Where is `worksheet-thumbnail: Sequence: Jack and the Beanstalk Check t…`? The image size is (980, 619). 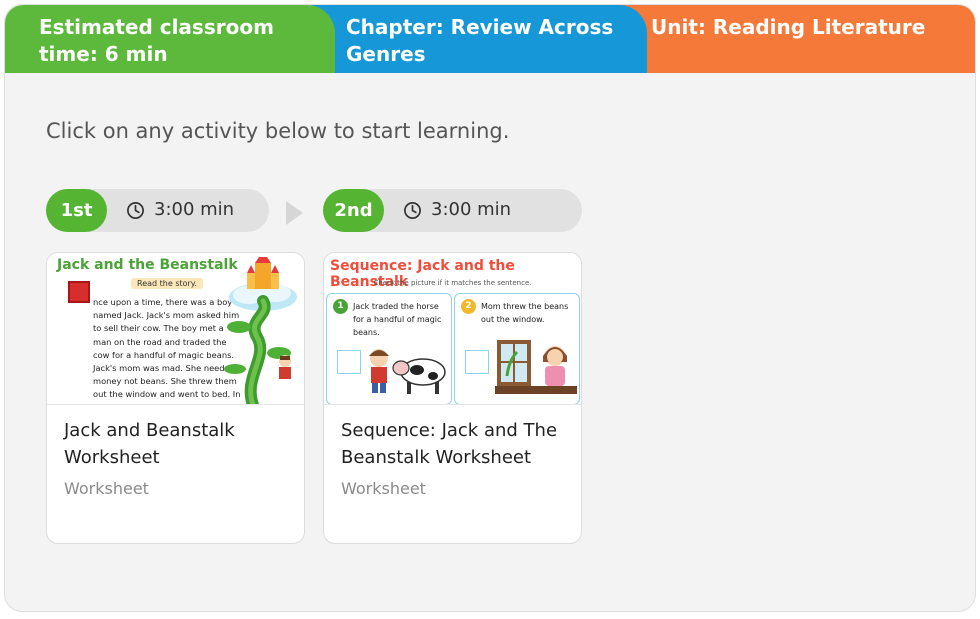 worksheet-thumbnail: Sequence: Jack and the Beanstalk Check t… is located at coordinates (452, 329).